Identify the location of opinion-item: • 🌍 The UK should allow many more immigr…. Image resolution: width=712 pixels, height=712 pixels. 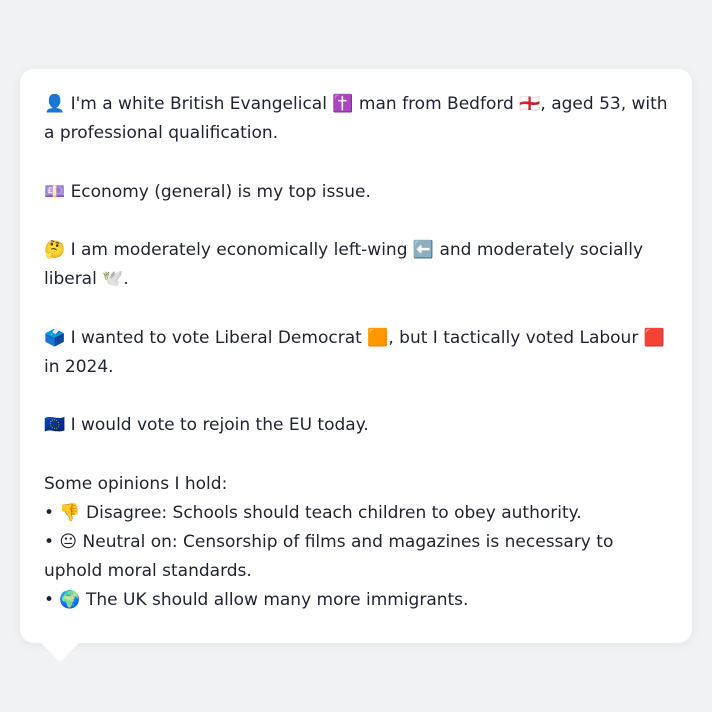
(256, 600).